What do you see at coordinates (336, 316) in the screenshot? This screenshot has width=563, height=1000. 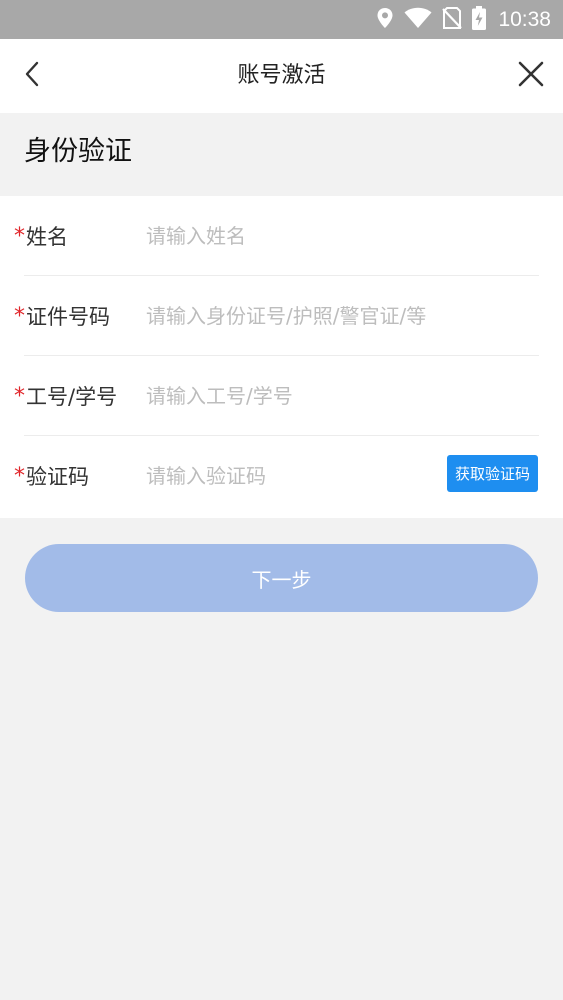 I see `id-number-input` at bounding box center [336, 316].